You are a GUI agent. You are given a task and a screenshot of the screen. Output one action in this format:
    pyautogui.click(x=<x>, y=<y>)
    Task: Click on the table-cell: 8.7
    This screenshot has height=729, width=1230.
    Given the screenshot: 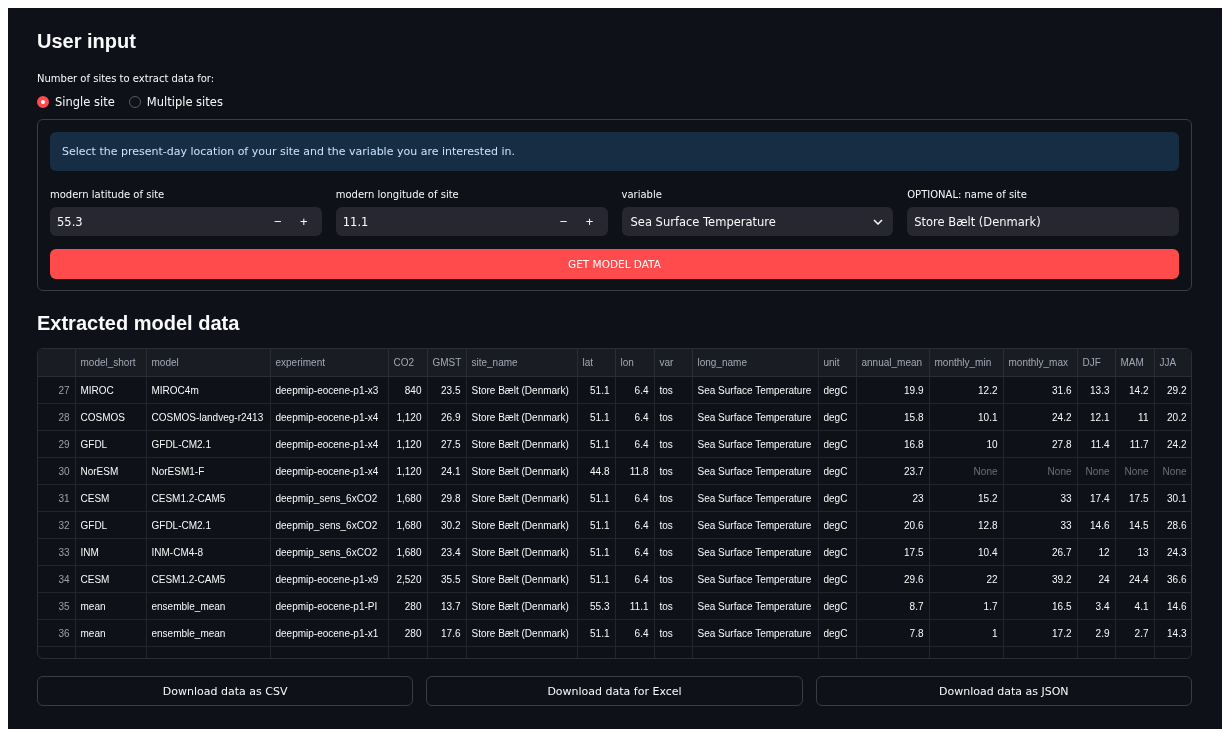 What is the action you would take?
    pyautogui.click(x=892, y=606)
    